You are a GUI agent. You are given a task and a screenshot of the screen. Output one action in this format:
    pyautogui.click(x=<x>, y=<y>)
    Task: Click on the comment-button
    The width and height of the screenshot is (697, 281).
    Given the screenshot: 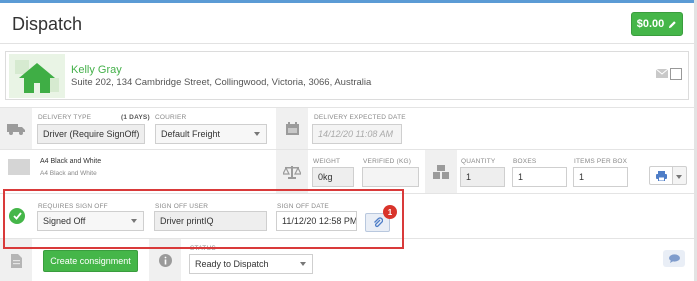 What is the action you would take?
    pyautogui.click(x=674, y=258)
    